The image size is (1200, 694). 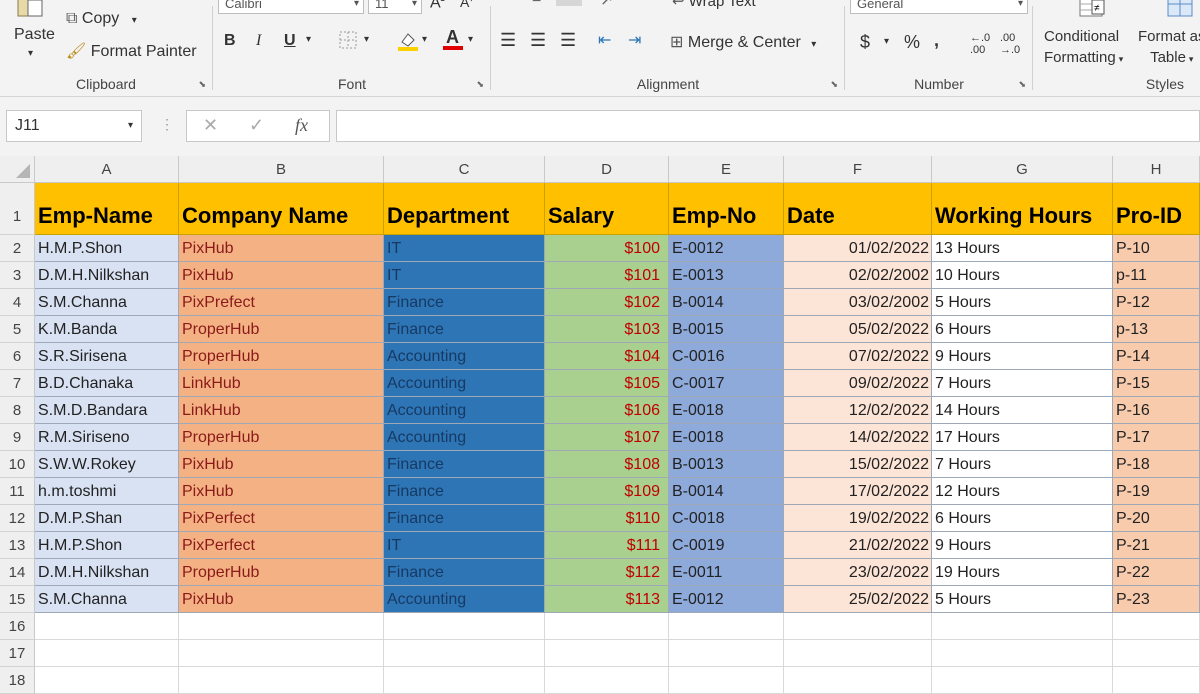 What do you see at coordinates (1022, 356) in the screenshot?
I see `cell-g6: 9 Hours` at bounding box center [1022, 356].